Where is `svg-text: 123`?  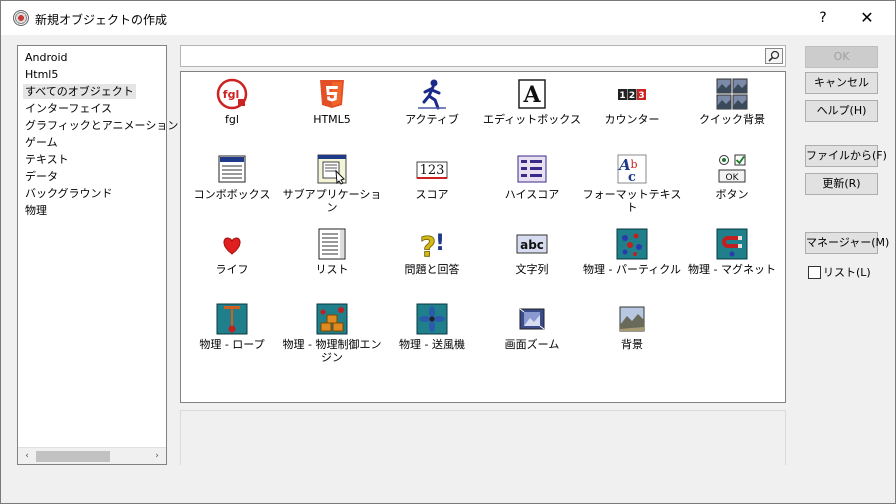 svg-text: 123 is located at coordinates (432, 170).